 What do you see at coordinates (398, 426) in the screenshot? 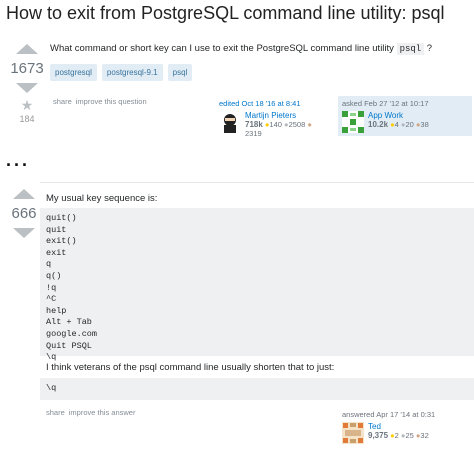
I see `user-name: Ted` at bounding box center [398, 426].